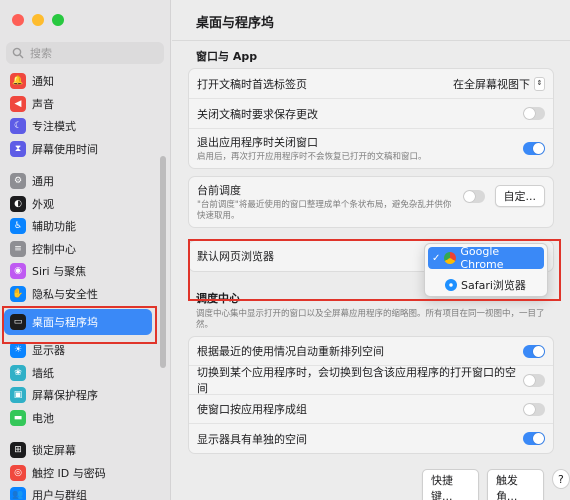  What do you see at coordinates (235, 23) in the screenshot?
I see `page-title: 桌面与程序坞` at bounding box center [235, 23].